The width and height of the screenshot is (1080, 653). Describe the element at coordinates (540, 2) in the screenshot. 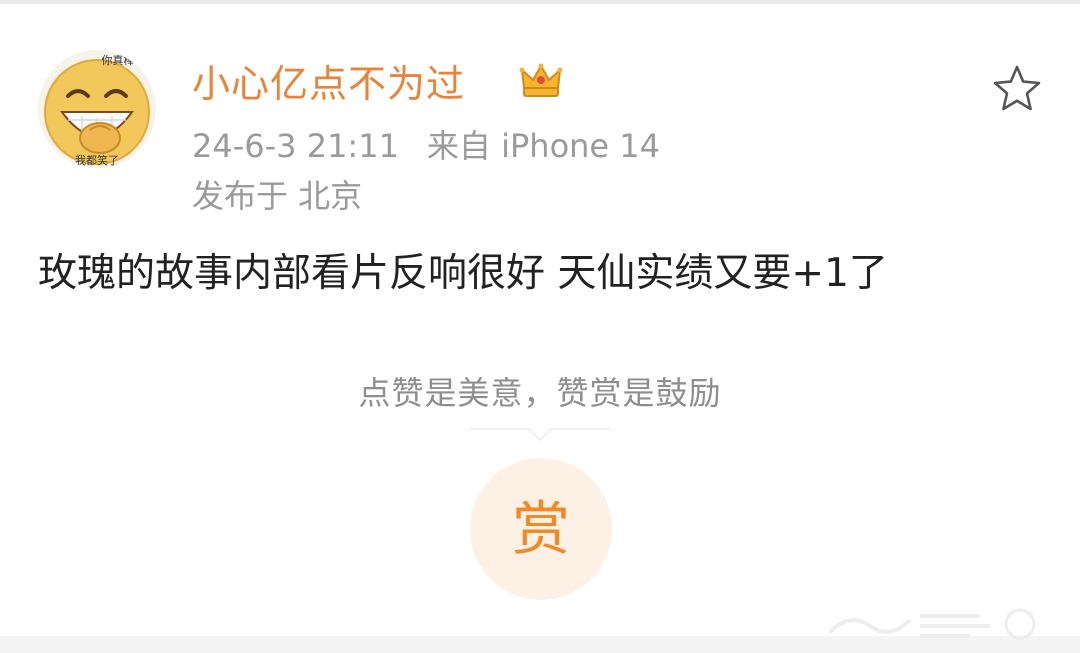

I see `top-divider` at that location.